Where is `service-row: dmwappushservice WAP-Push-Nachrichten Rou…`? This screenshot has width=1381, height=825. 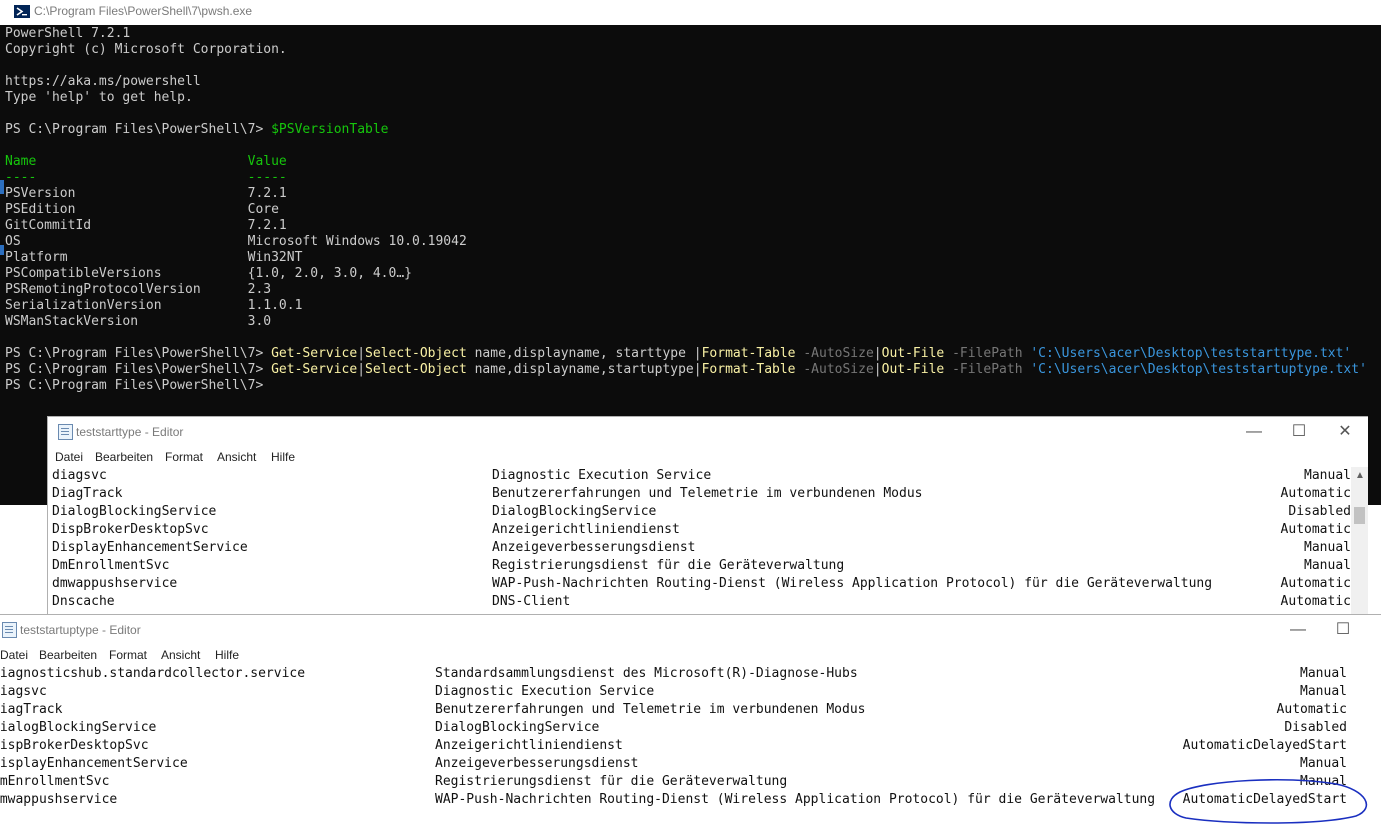 service-row: dmwappushservice WAP-Push-Nachrichten Rou… is located at coordinates (701, 584).